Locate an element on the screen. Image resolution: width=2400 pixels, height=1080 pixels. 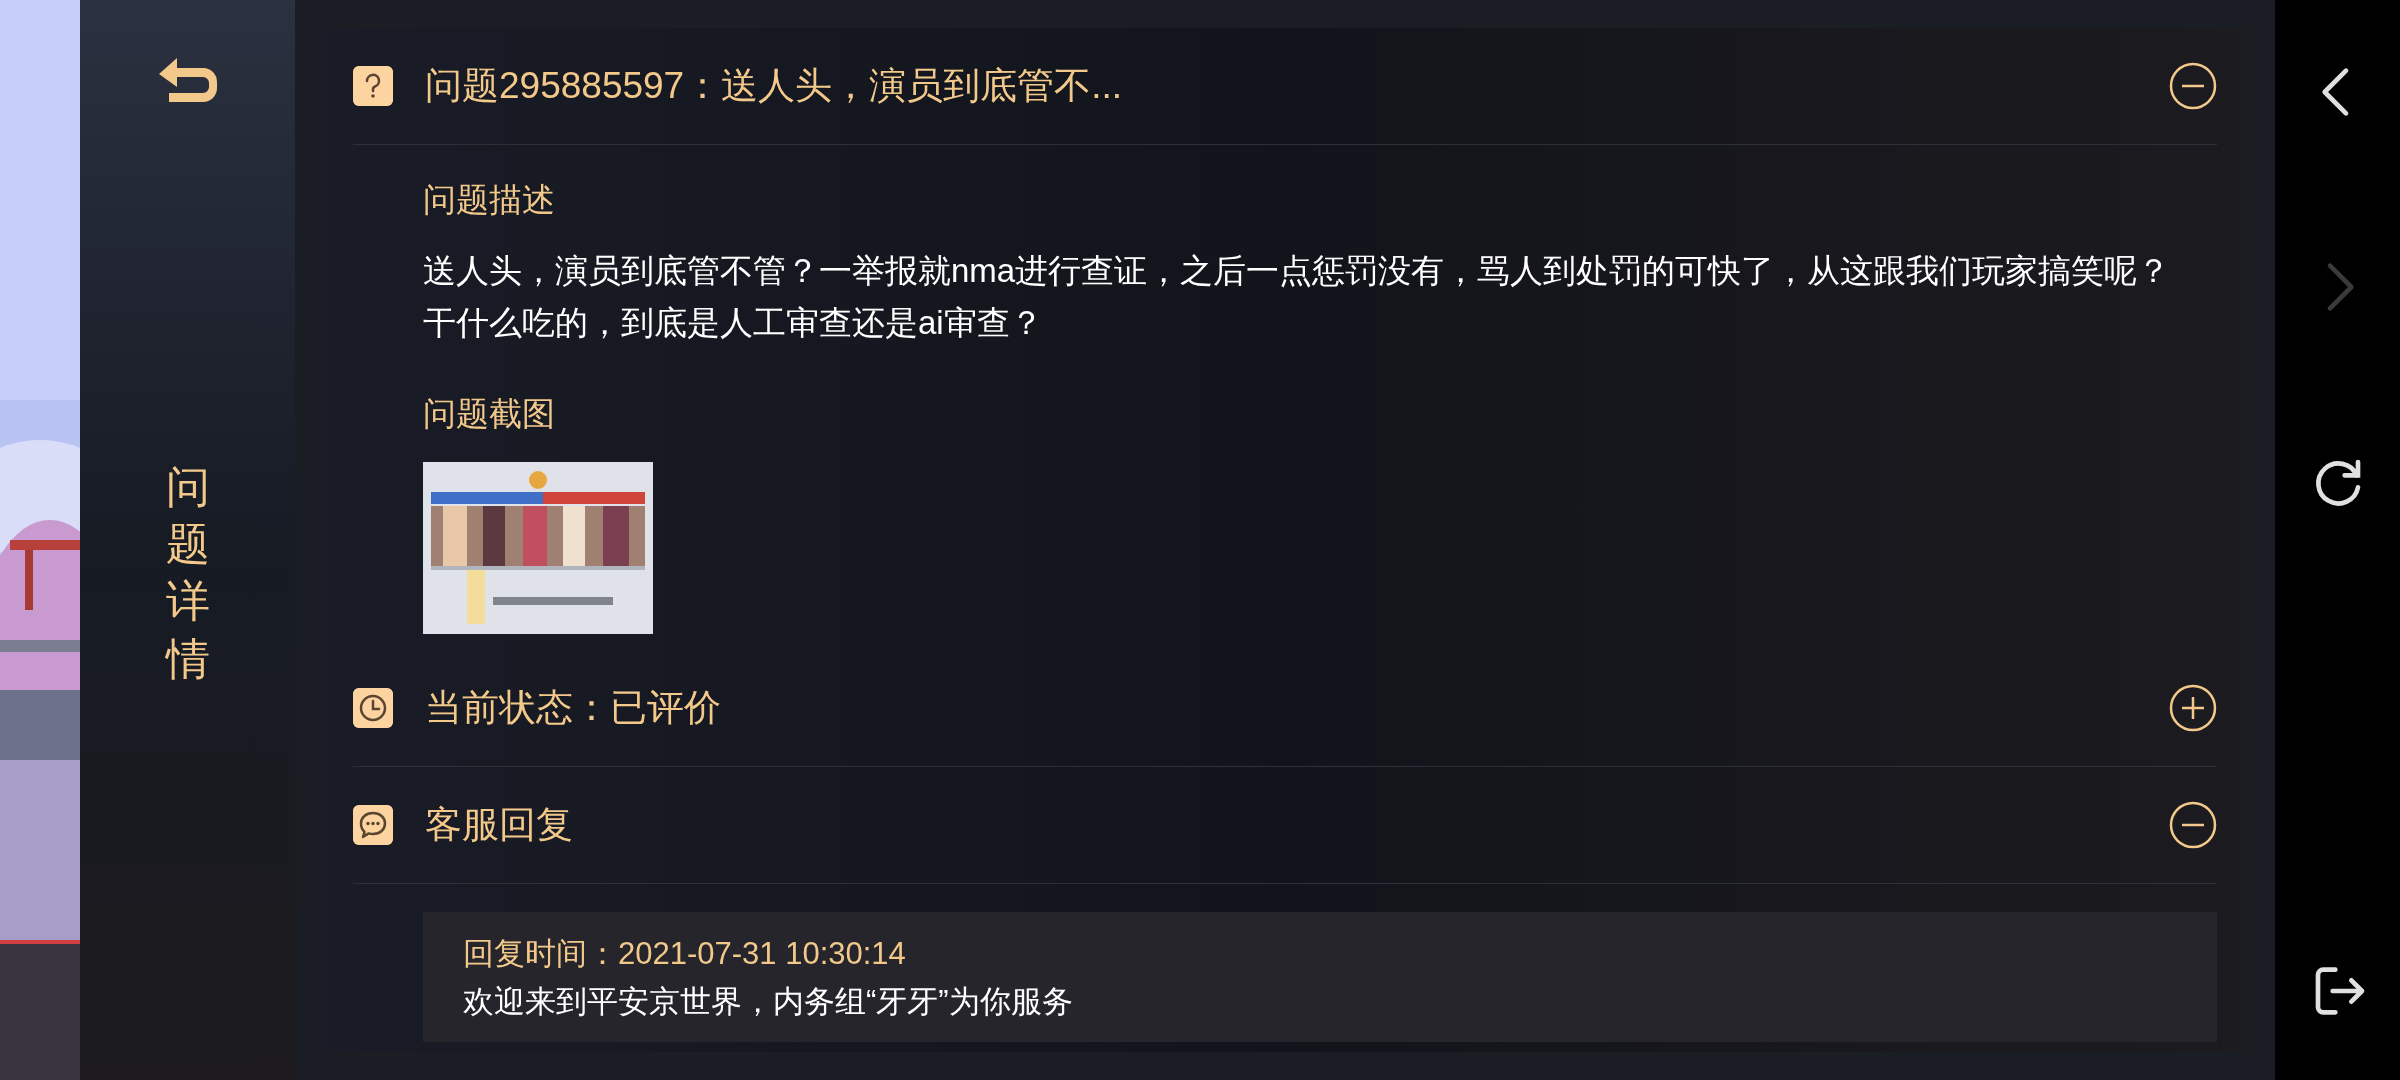
sidebar-title: 问题详情 is located at coordinates (187, 573).